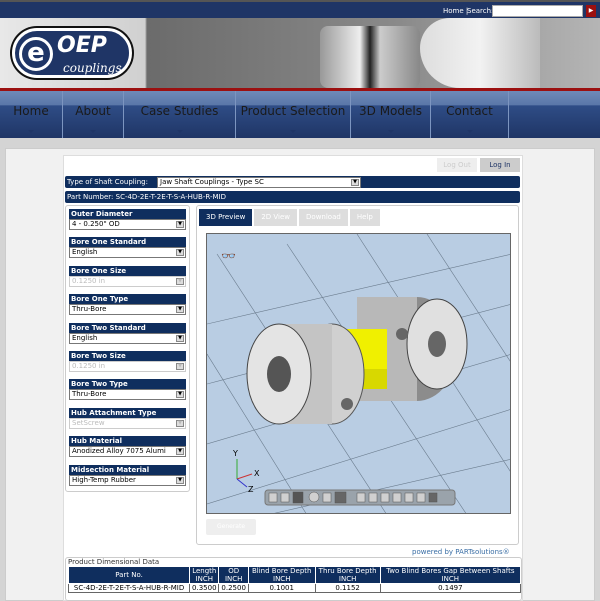  What do you see at coordinates (31, 114) in the screenshot?
I see `nav-home: Home` at bounding box center [31, 114].